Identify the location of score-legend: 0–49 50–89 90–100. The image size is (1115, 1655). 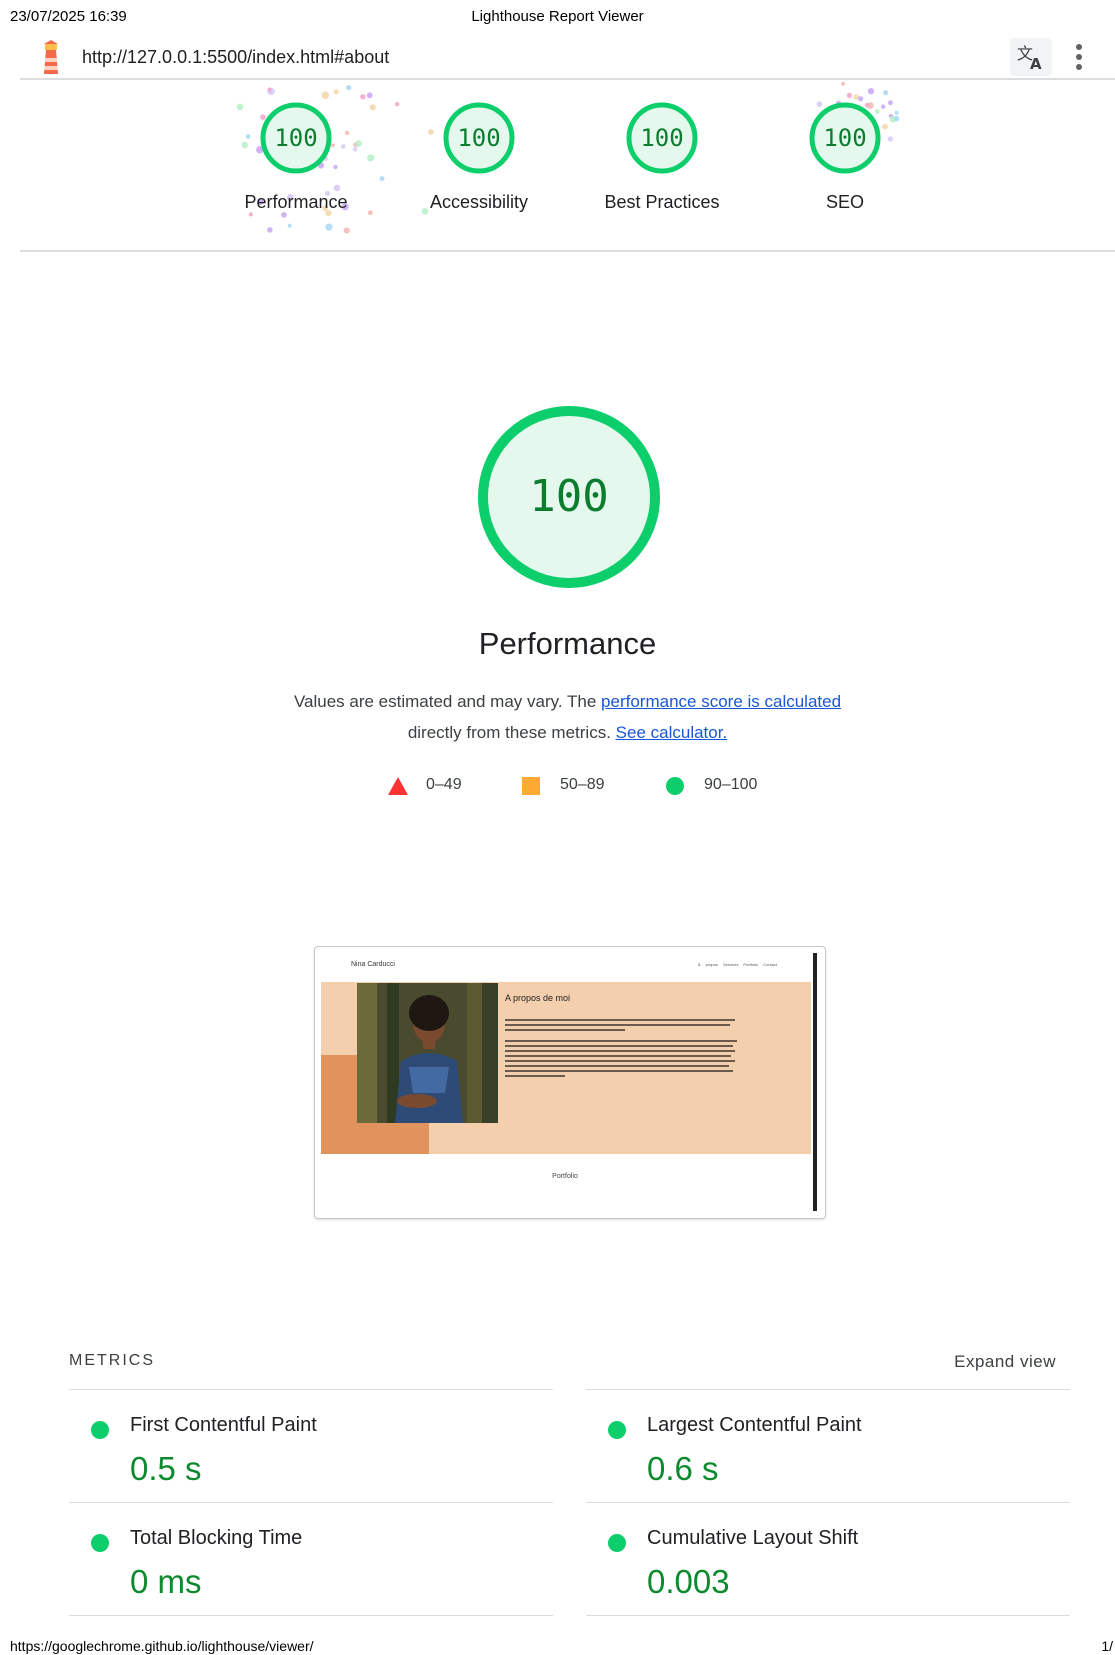
(578, 787).